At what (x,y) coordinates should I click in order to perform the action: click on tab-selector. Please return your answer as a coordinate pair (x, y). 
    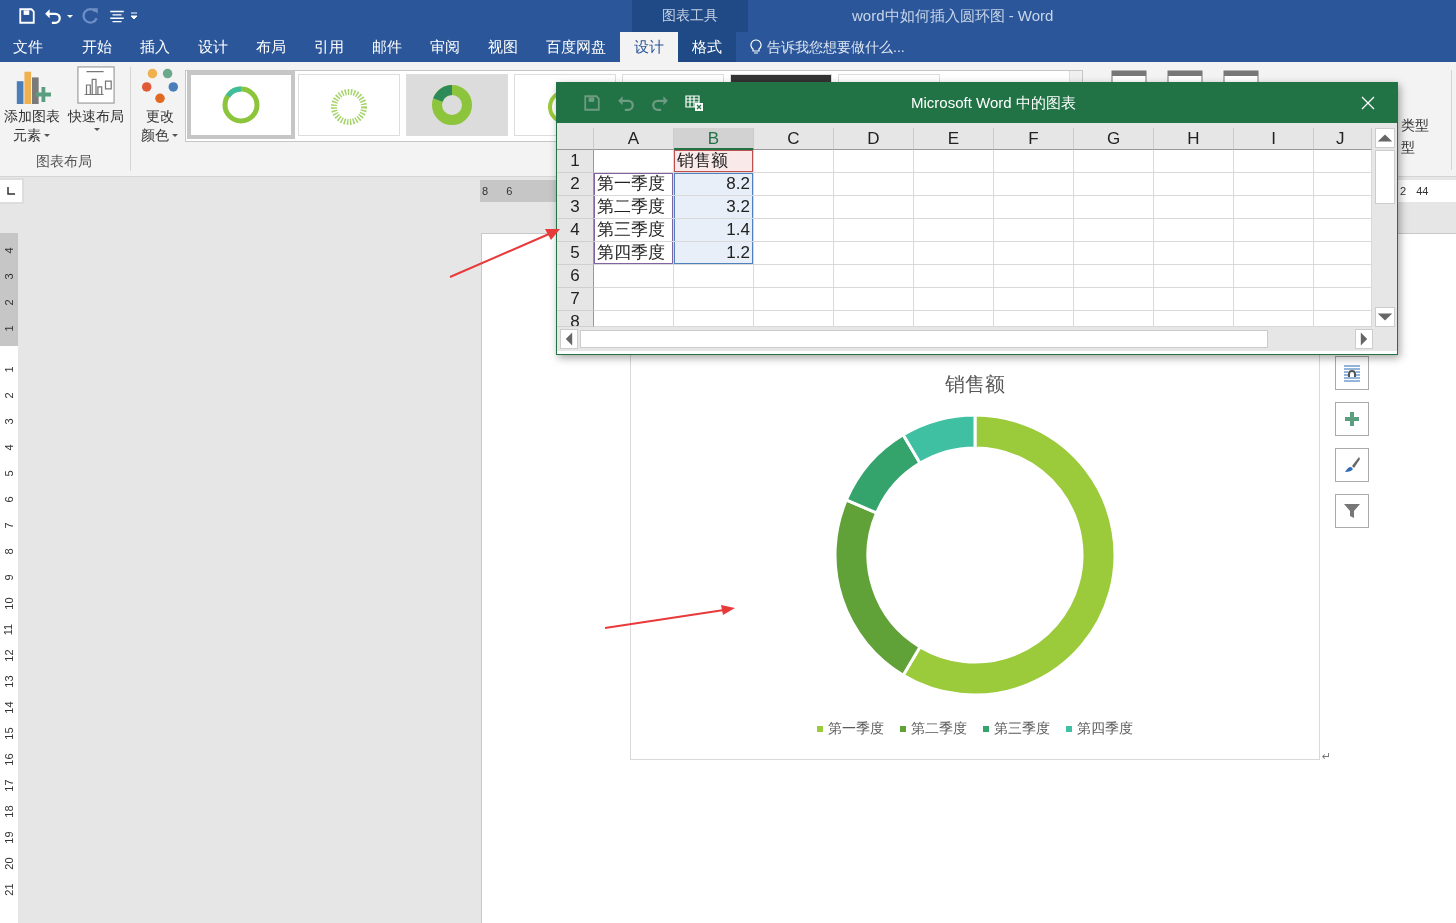
    Looking at the image, I should click on (11, 191).